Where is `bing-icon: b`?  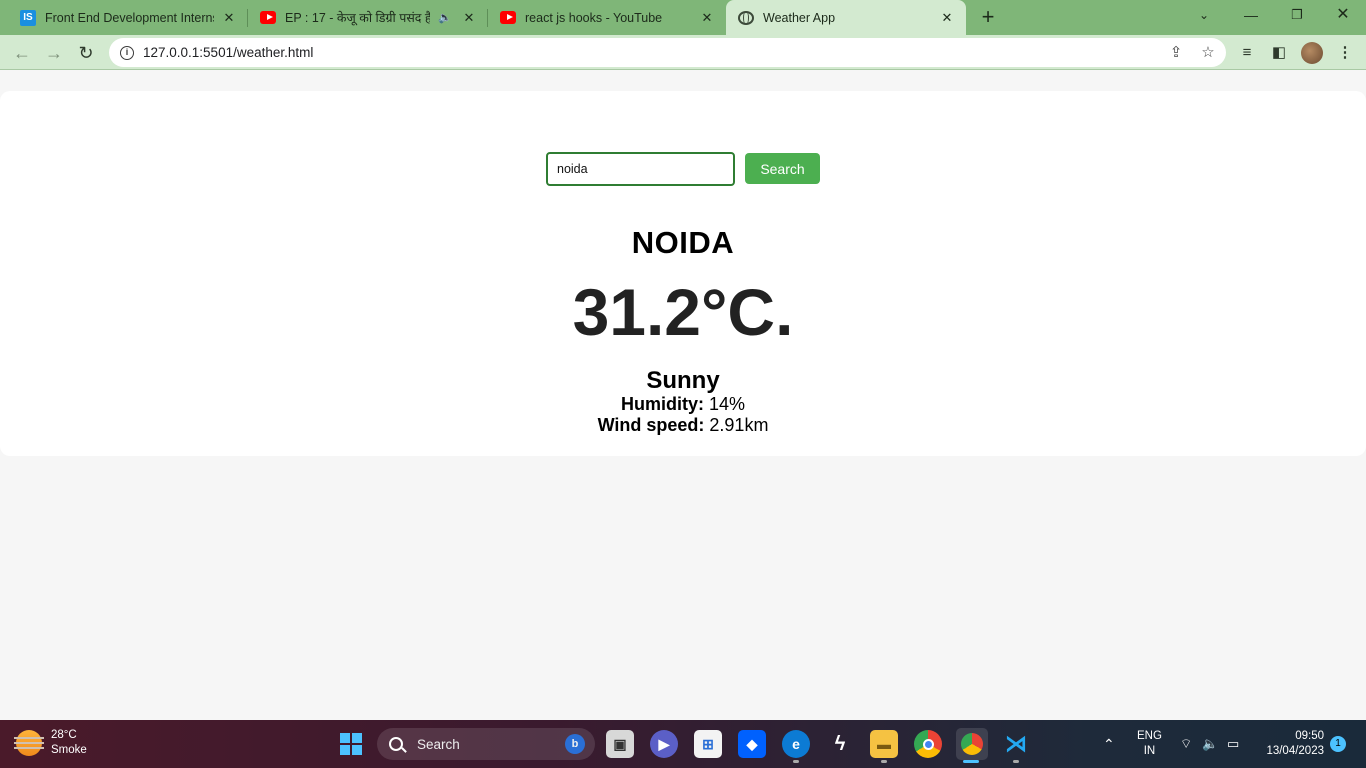
bing-icon: b is located at coordinates (575, 744).